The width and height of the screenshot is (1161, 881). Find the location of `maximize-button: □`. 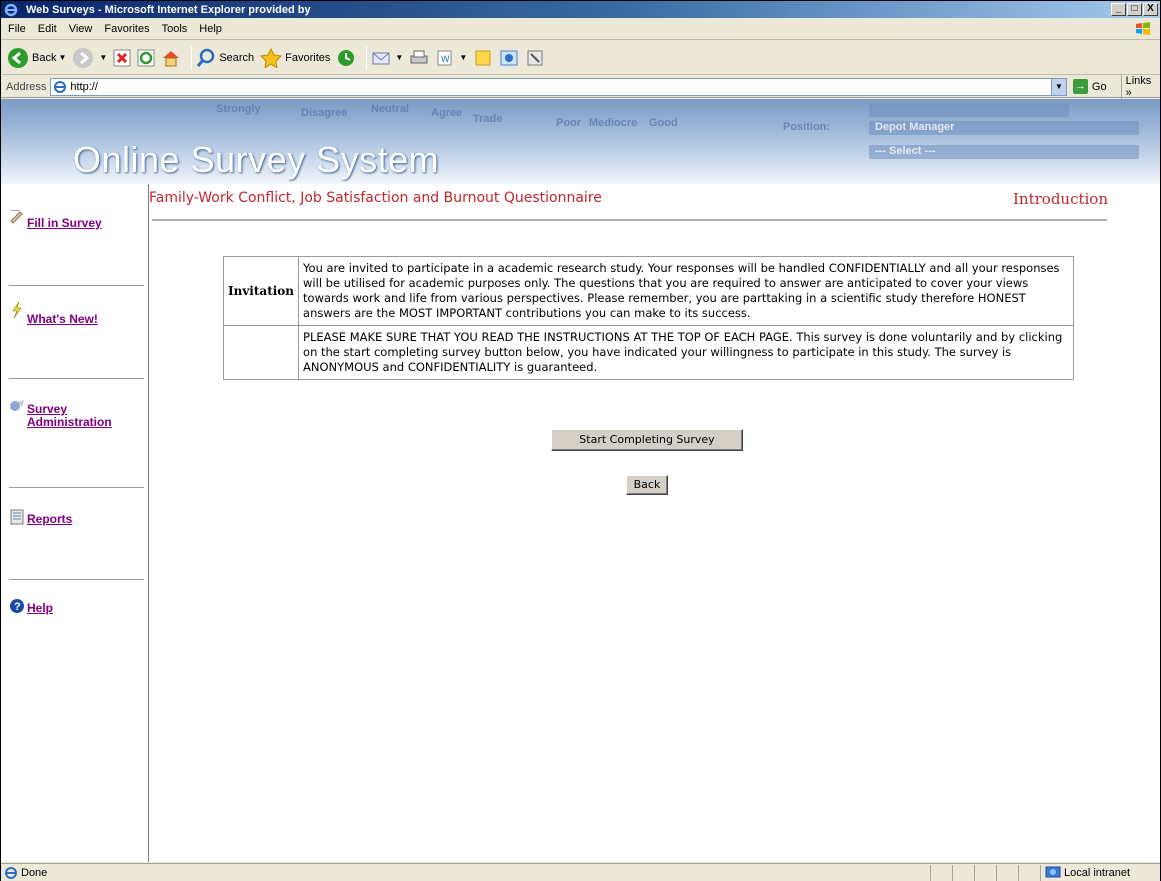

maximize-button: □ is located at coordinates (1134, 9).